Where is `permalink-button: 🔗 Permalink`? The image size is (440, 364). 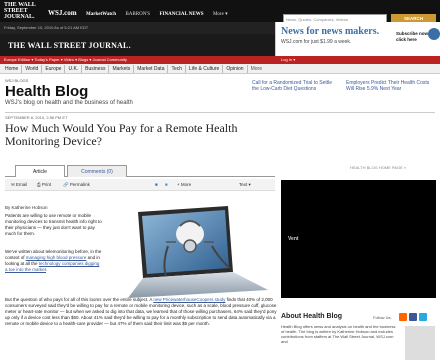 permalink-button: 🔗 Permalink is located at coordinates (76, 185).